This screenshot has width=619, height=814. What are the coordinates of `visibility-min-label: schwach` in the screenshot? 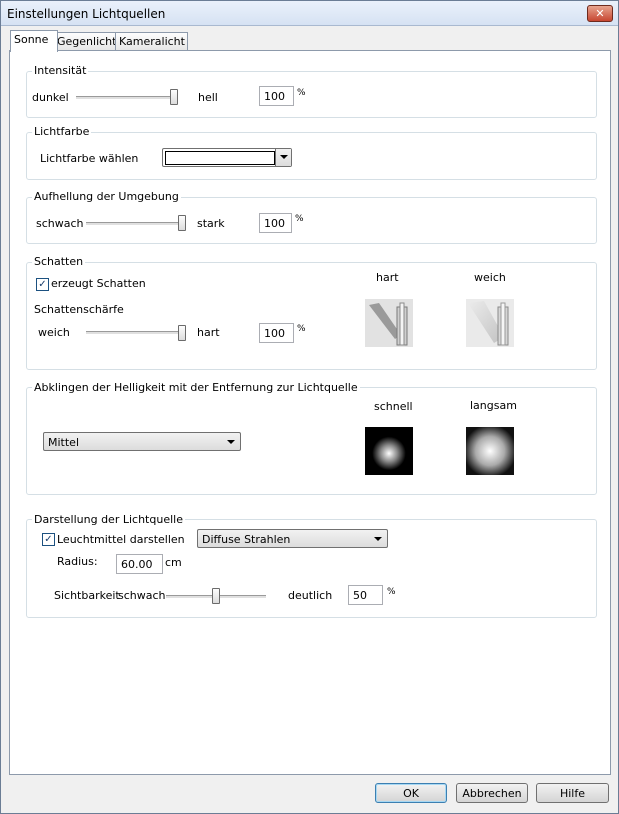 It's located at (142, 595).